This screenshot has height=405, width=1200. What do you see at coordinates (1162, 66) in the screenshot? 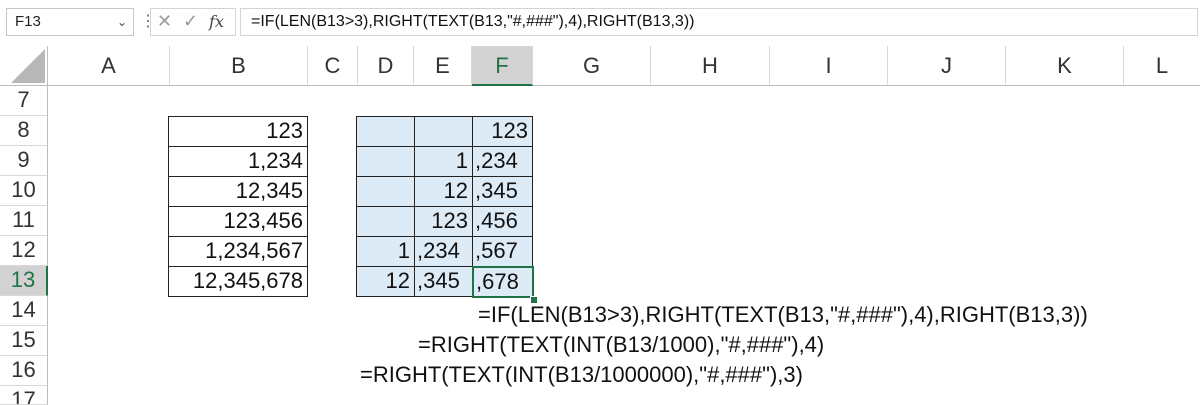
I see `column-header-l: L` at bounding box center [1162, 66].